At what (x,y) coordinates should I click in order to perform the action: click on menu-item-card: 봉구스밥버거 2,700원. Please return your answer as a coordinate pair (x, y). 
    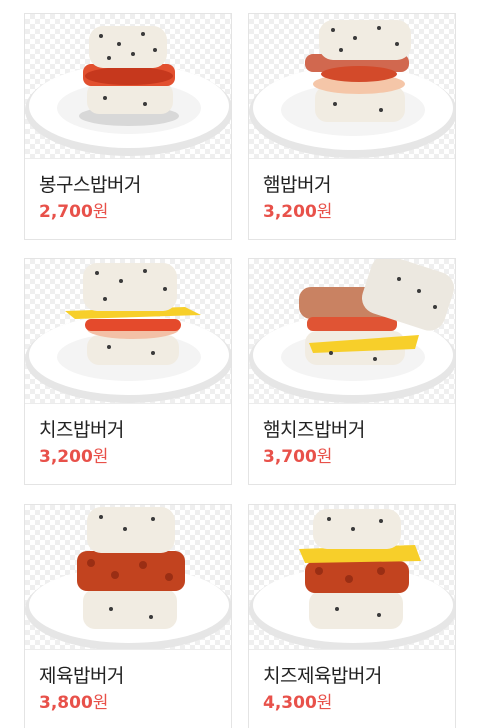
    Looking at the image, I should click on (128, 126).